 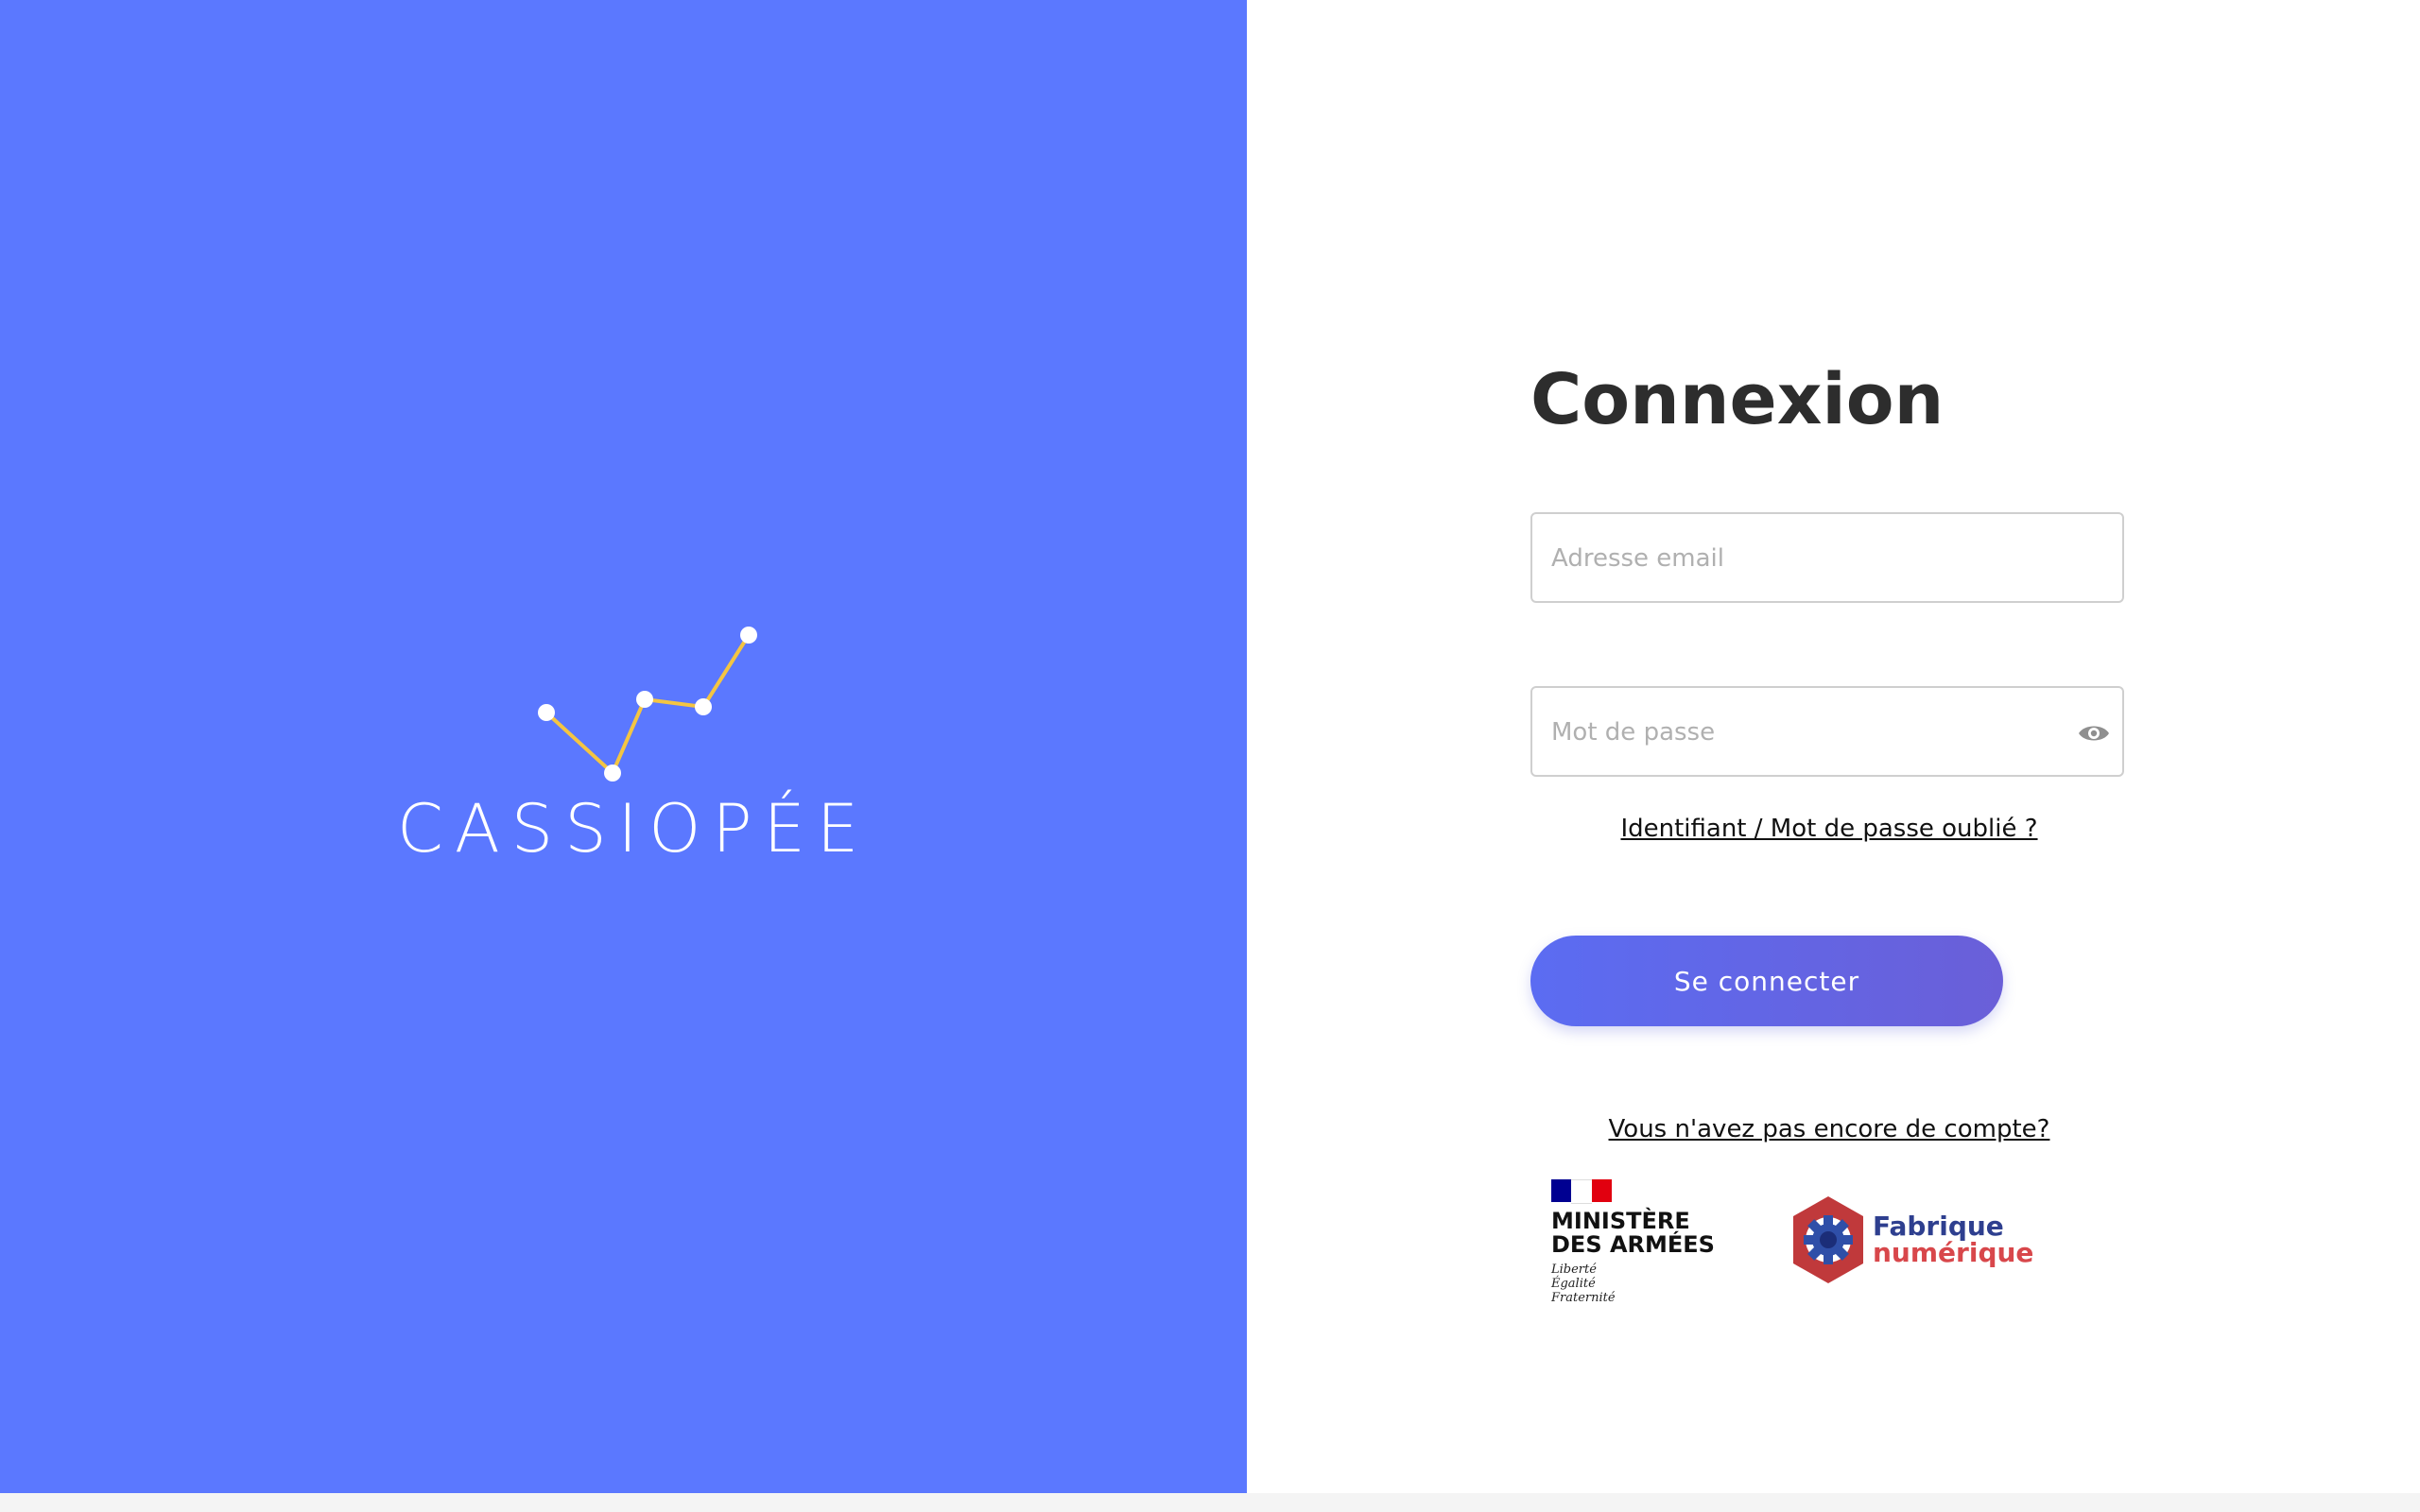 What do you see at coordinates (1807, 732) in the screenshot?
I see `password-input` at bounding box center [1807, 732].